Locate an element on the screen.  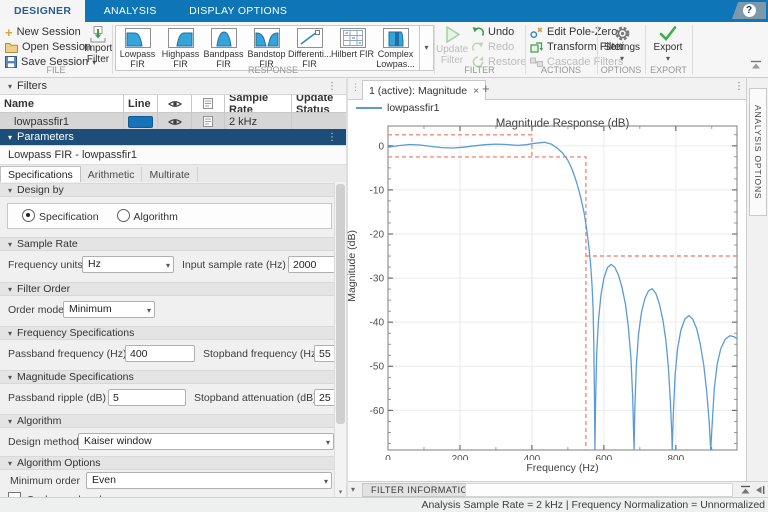
parameters-scrollbar: ▾ is located at coordinates (340, 339).